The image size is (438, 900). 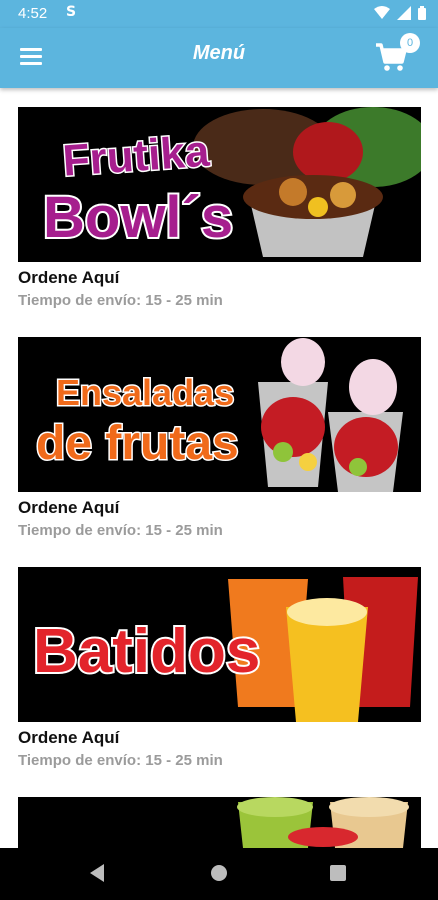 What do you see at coordinates (382, 12) in the screenshot?
I see `wifi-icon` at bounding box center [382, 12].